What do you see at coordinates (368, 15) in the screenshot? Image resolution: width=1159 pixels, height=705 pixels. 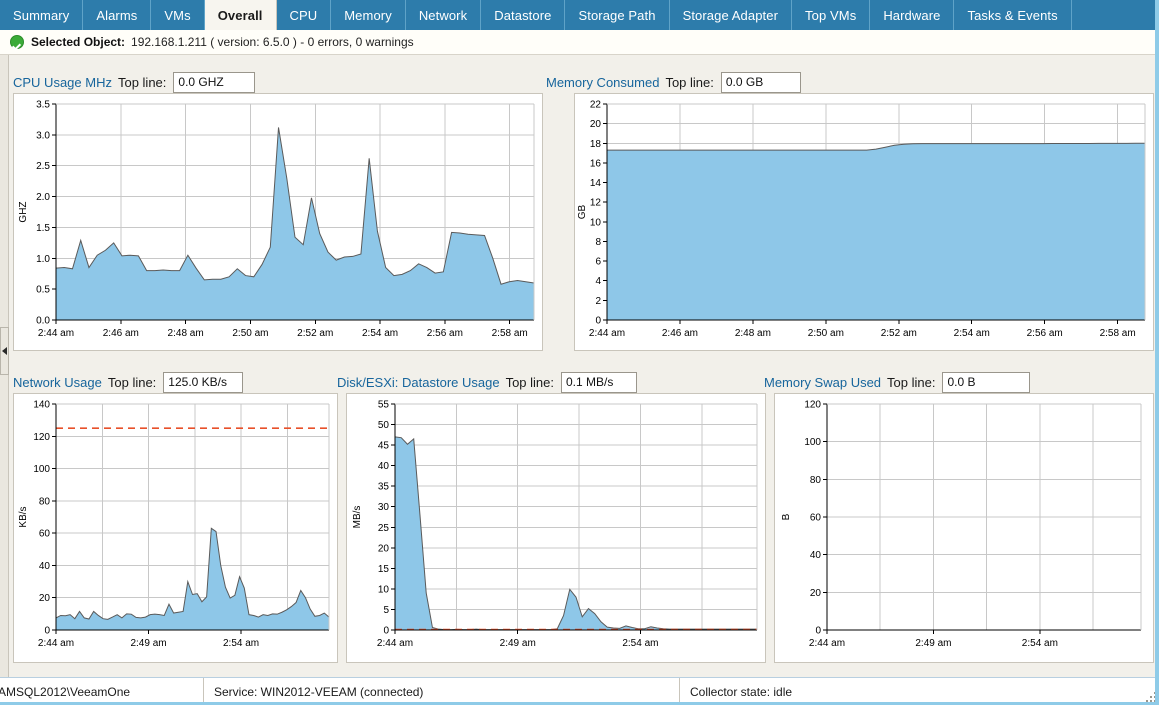 I see `tab-memory: Memory` at bounding box center [368, 15].